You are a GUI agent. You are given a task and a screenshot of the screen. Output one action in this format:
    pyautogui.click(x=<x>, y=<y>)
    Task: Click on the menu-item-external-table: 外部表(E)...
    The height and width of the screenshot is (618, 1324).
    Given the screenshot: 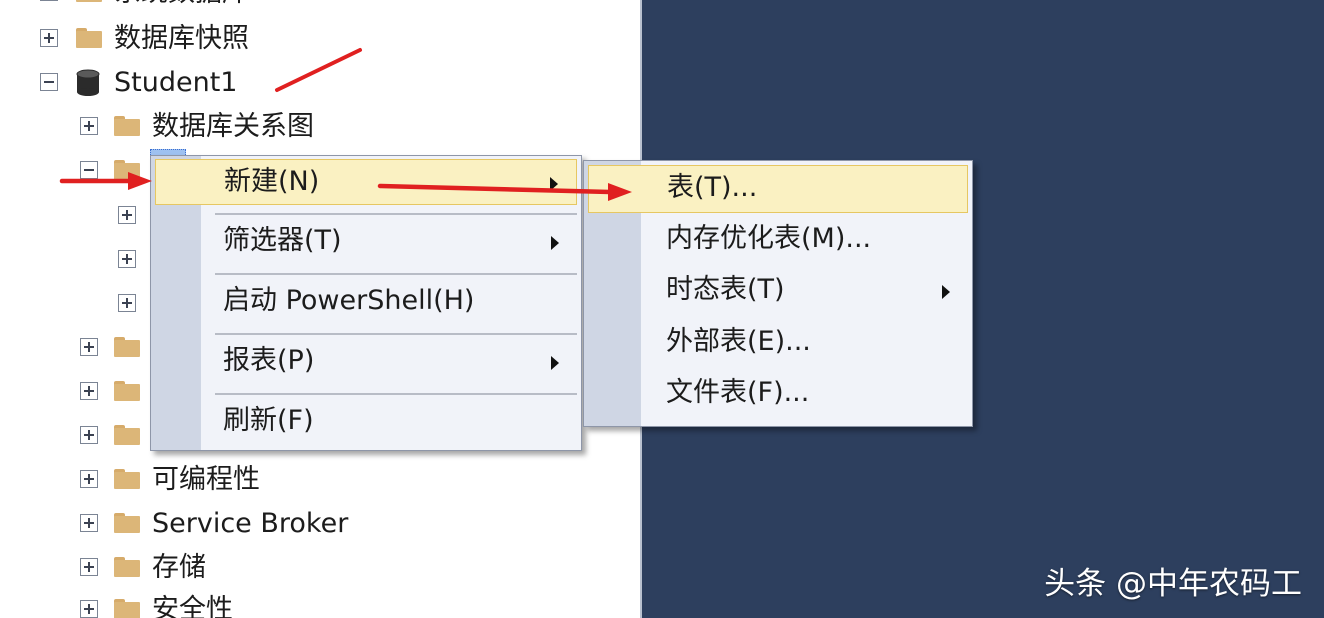 What is the action you would take?
    pyautogui.click(x=778, y=343)
    